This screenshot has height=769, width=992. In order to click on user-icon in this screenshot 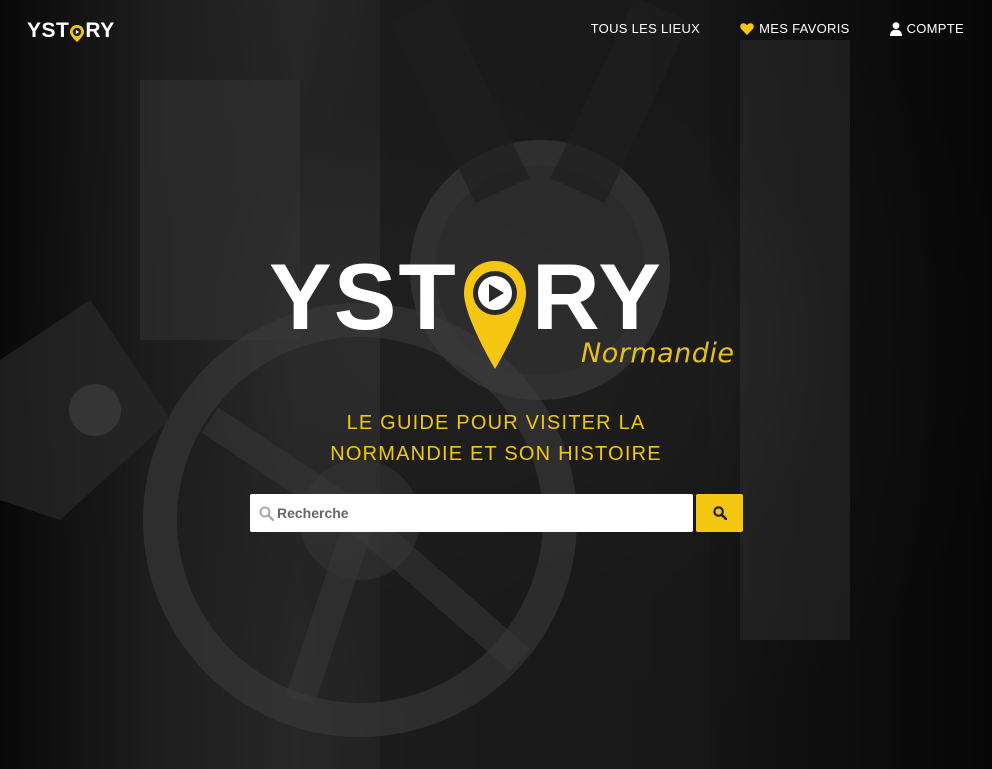, I will do `click(895, 28)`.